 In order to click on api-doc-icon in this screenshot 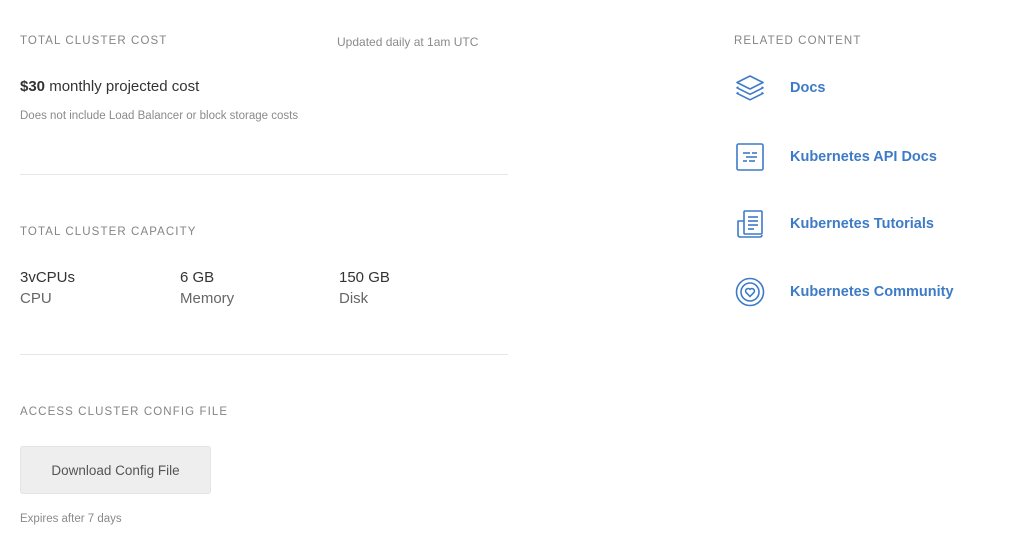, I will do `click(750, 157)`.